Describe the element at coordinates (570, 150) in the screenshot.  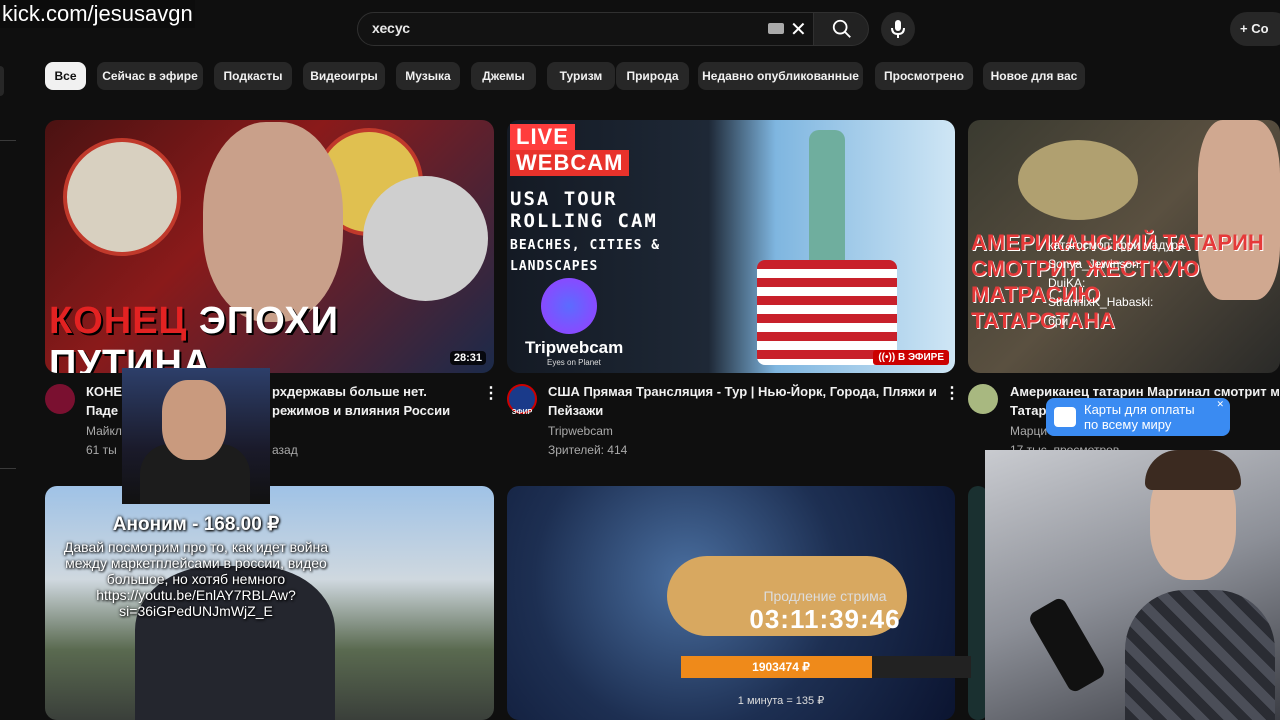
I see `live-webcam-label: LIVE WEBCAM` at that location.